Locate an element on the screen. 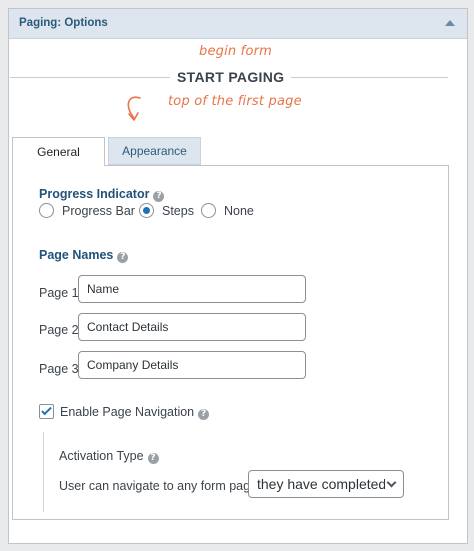 This screenshot has height=551, width=474. tab-general: General is located at coordinates (58, 151).